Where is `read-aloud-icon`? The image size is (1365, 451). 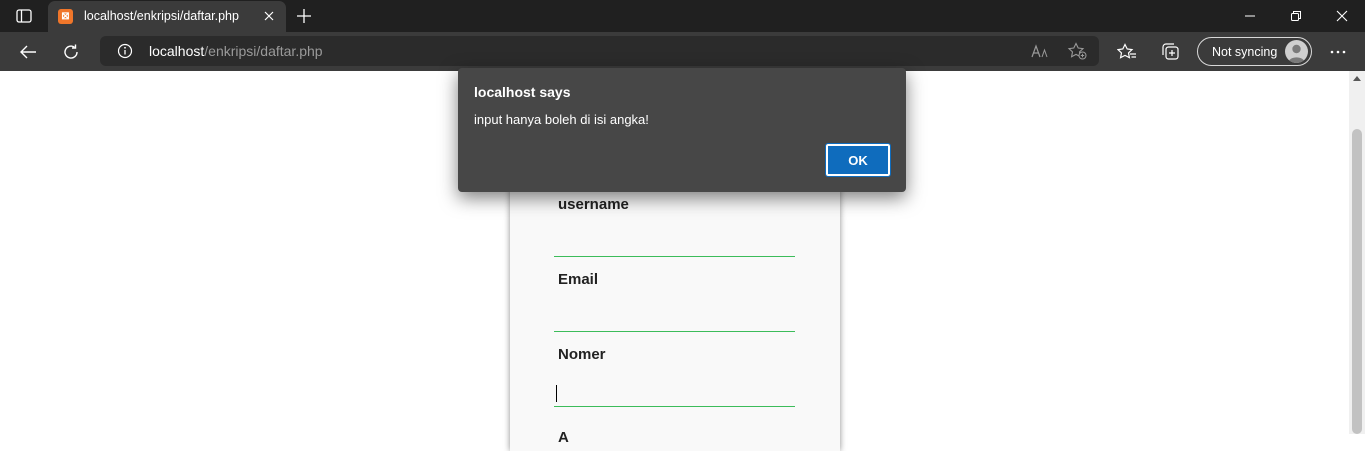
read-aloud-icon is located at coordinates (1040, 51).